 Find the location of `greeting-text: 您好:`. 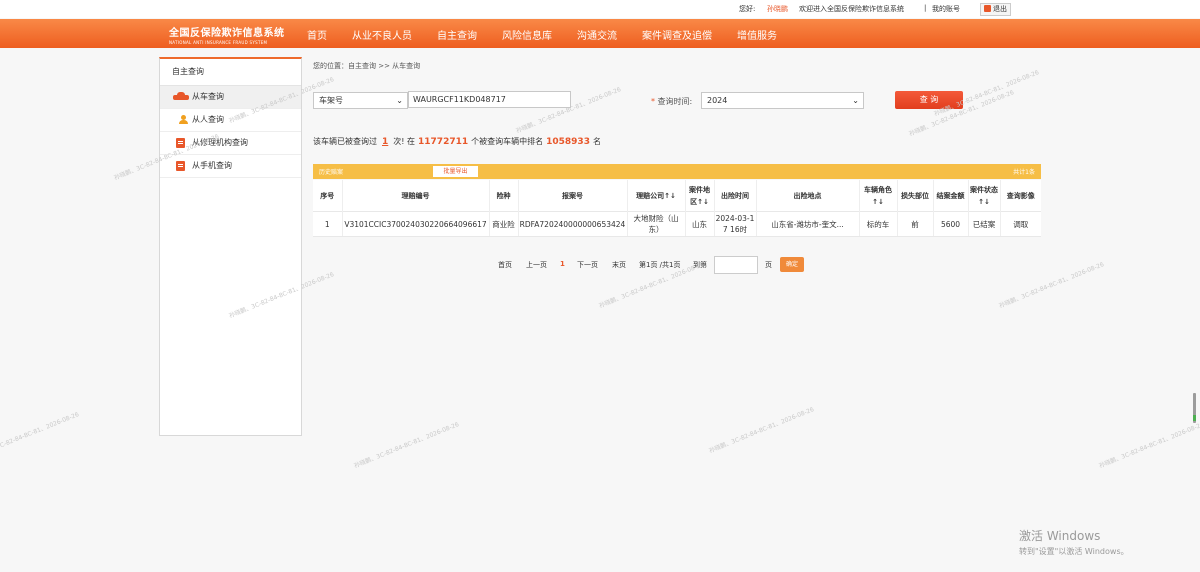

greeting-text: 您好: is located at coordinates (747, 9).